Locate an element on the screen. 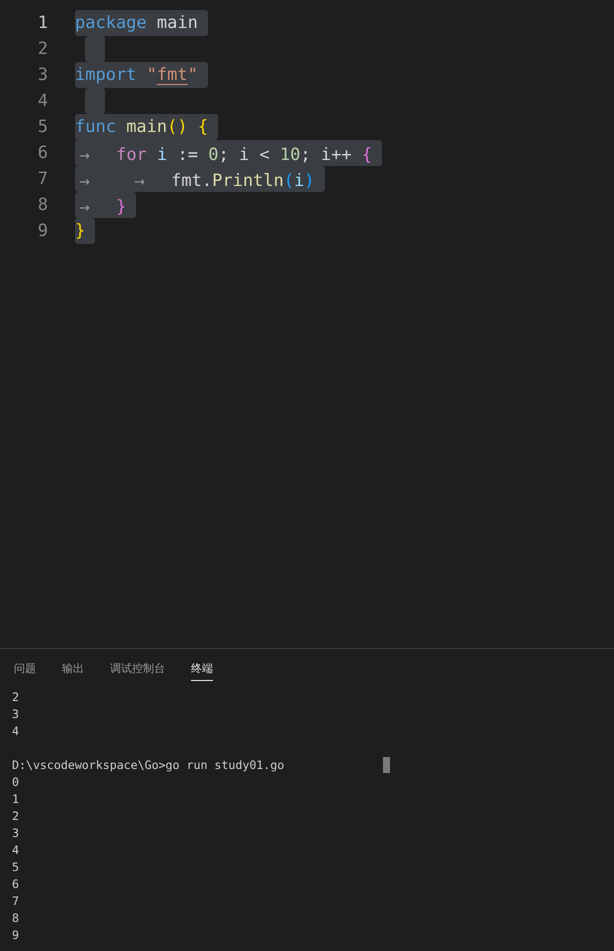  line-number: 7 is located at coordinates (42, 179).